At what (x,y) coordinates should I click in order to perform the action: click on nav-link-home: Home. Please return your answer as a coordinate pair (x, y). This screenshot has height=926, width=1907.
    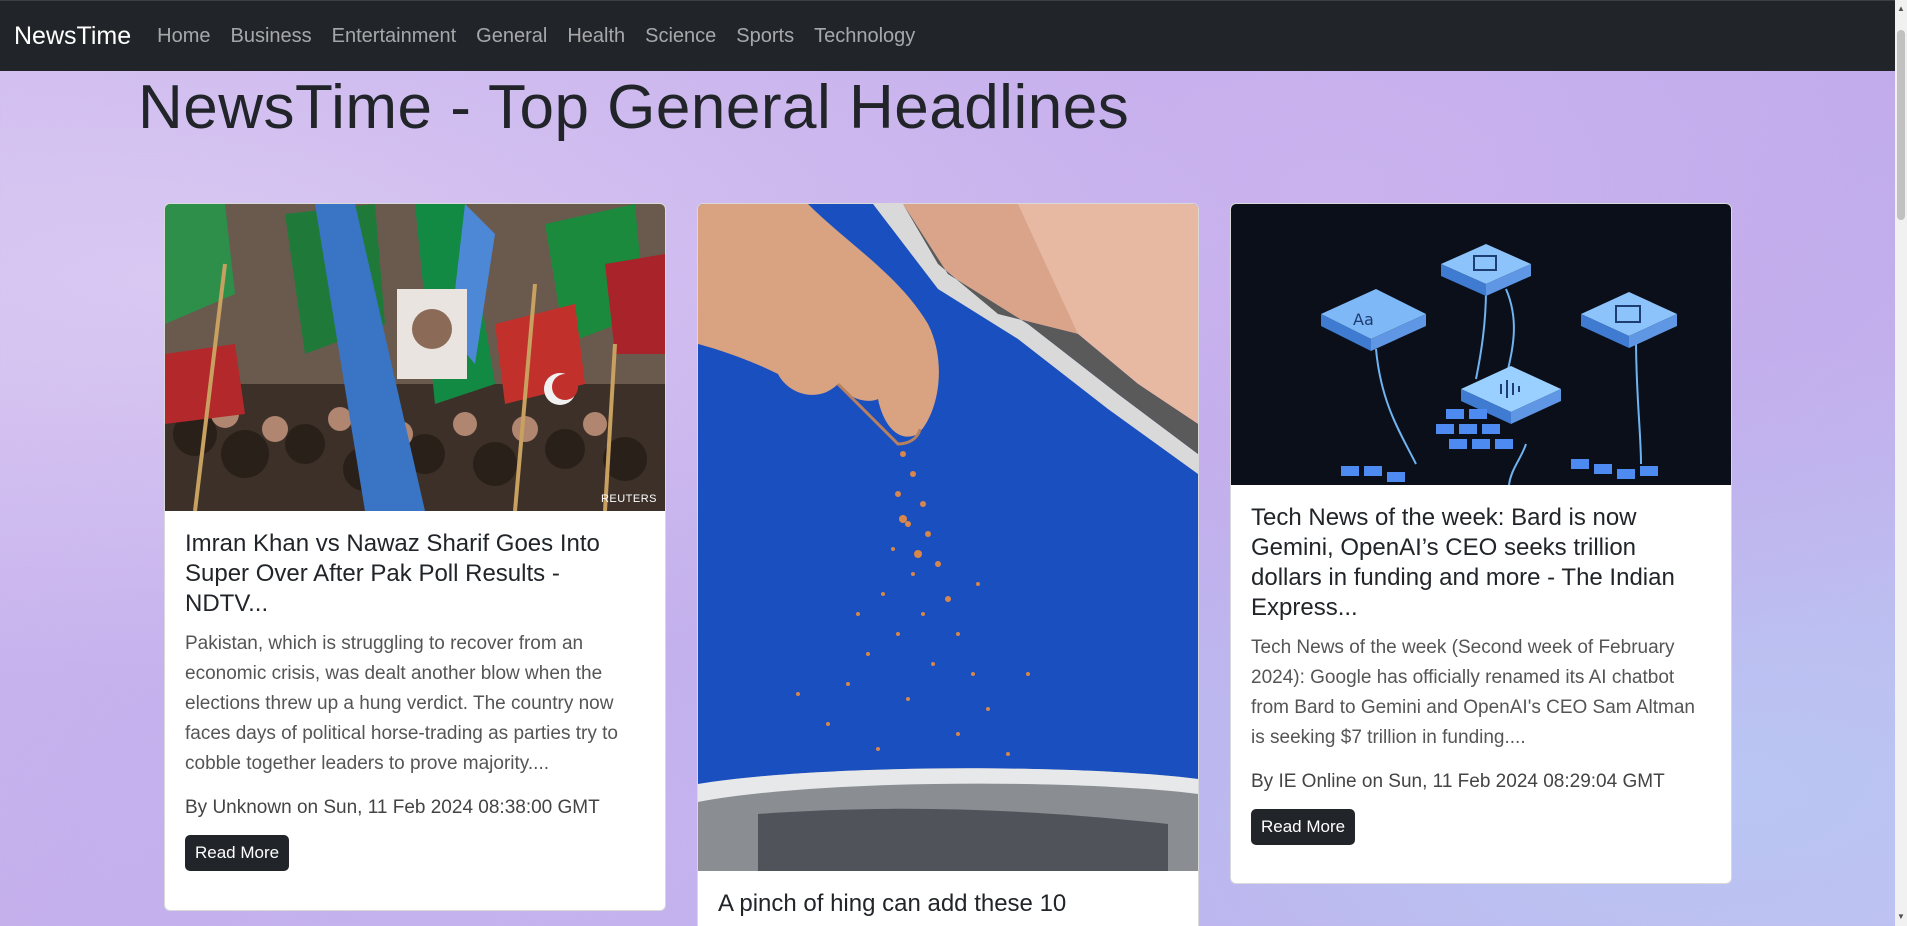
    Looking at the image, I should click on (183, 36).